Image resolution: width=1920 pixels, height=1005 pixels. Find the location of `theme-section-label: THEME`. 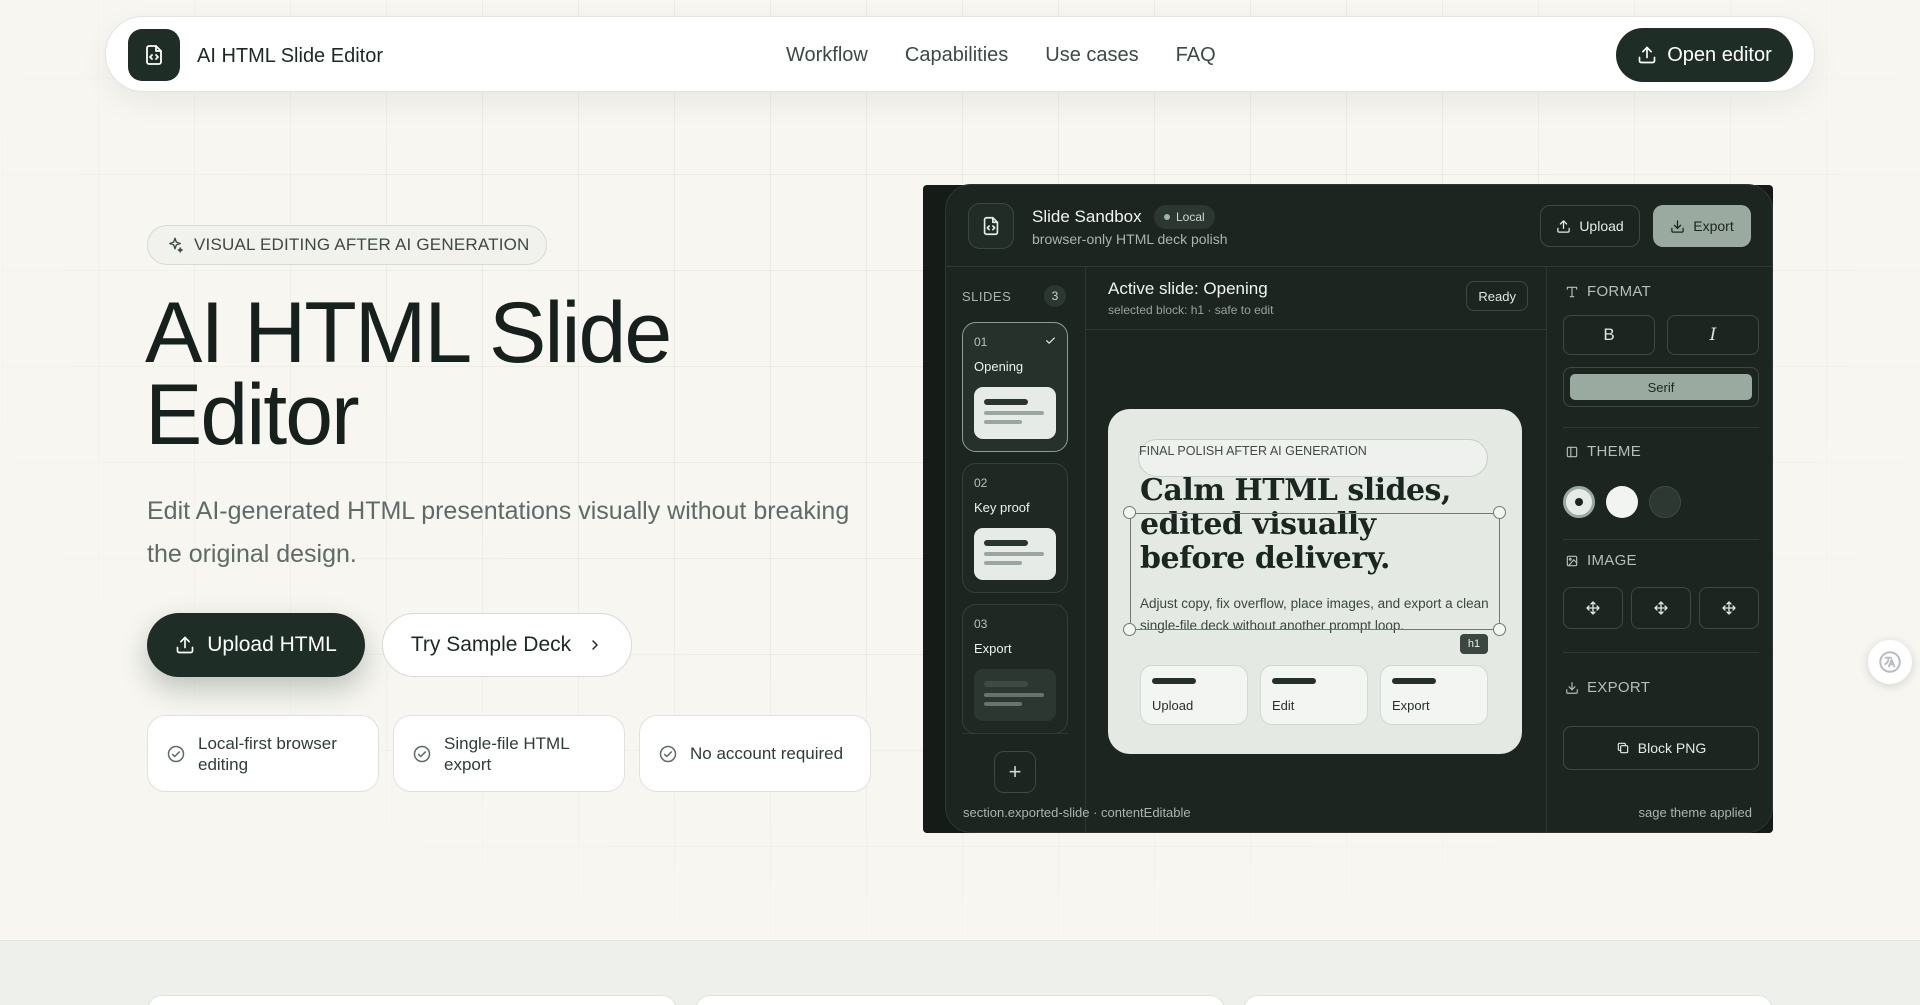

theme-section-label: THEME is located at coordinates (1603, 451).